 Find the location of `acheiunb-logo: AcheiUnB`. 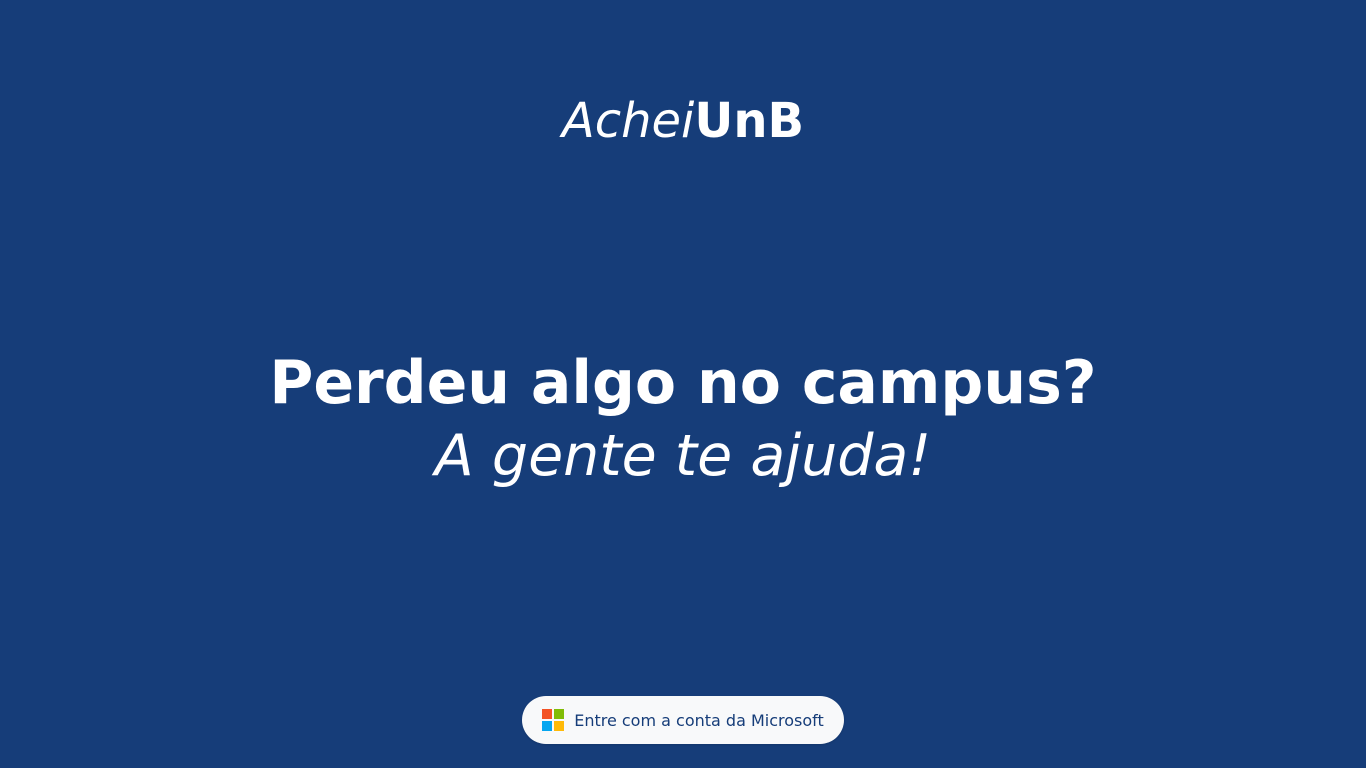

acheiunb-logo: AcheiUnB is located at coordinates (683, 121).